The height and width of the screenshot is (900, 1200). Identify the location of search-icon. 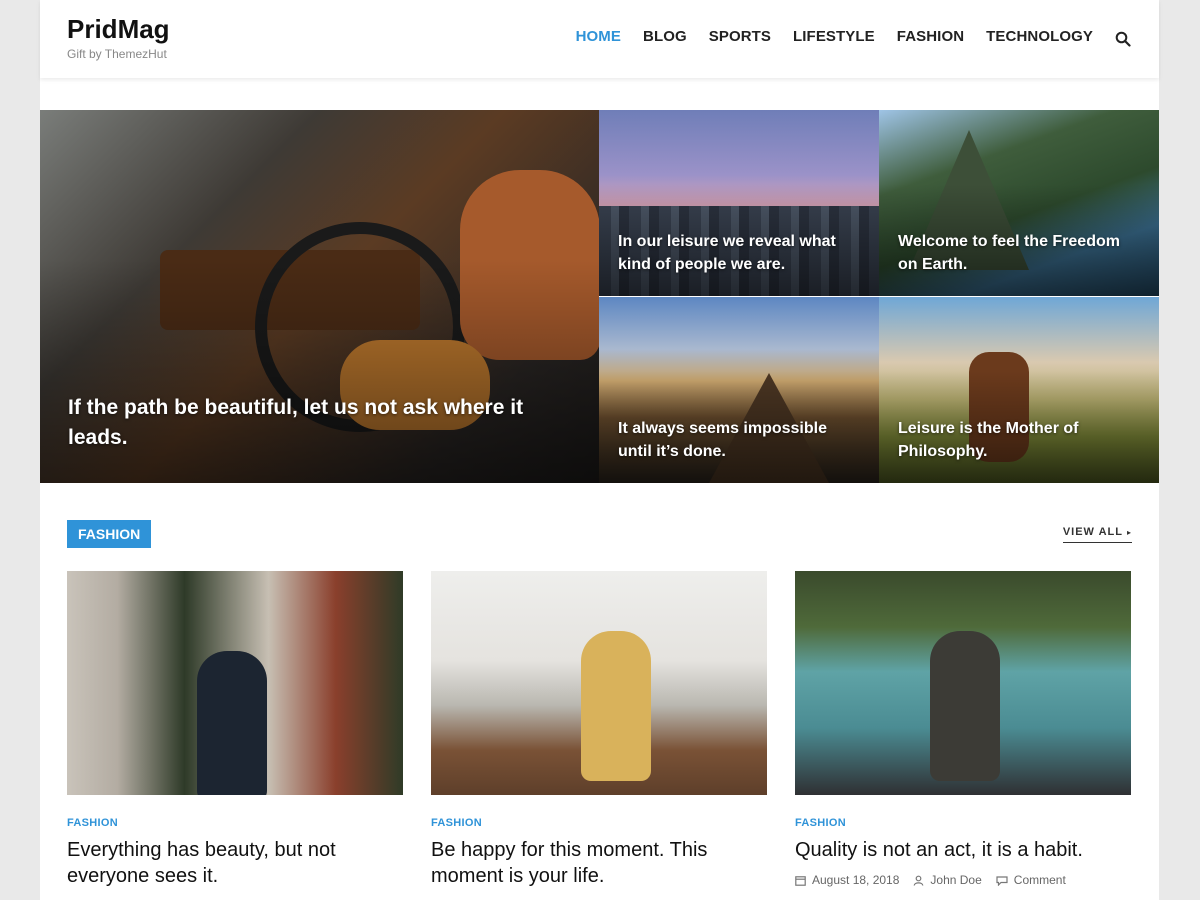
(1123, 39).